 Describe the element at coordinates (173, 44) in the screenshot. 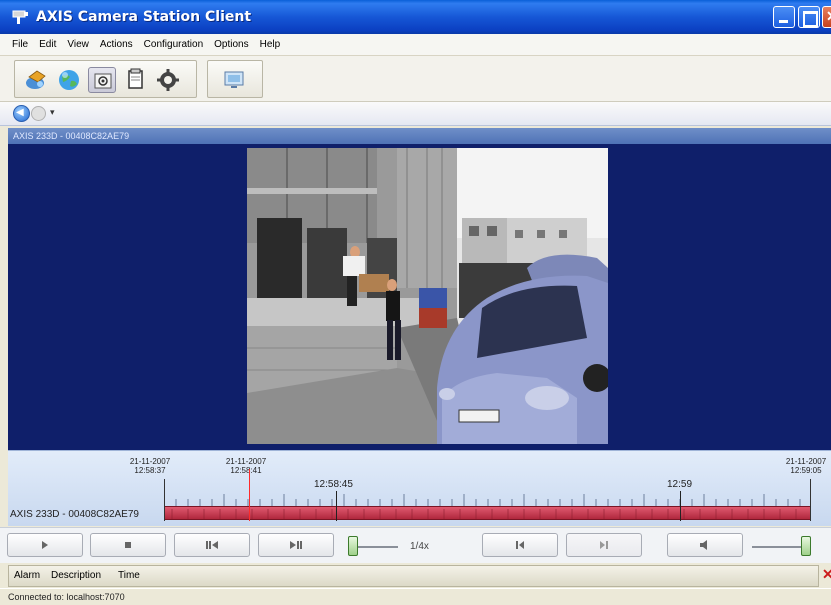

I see `menu-configuration: Configuration` at that location.